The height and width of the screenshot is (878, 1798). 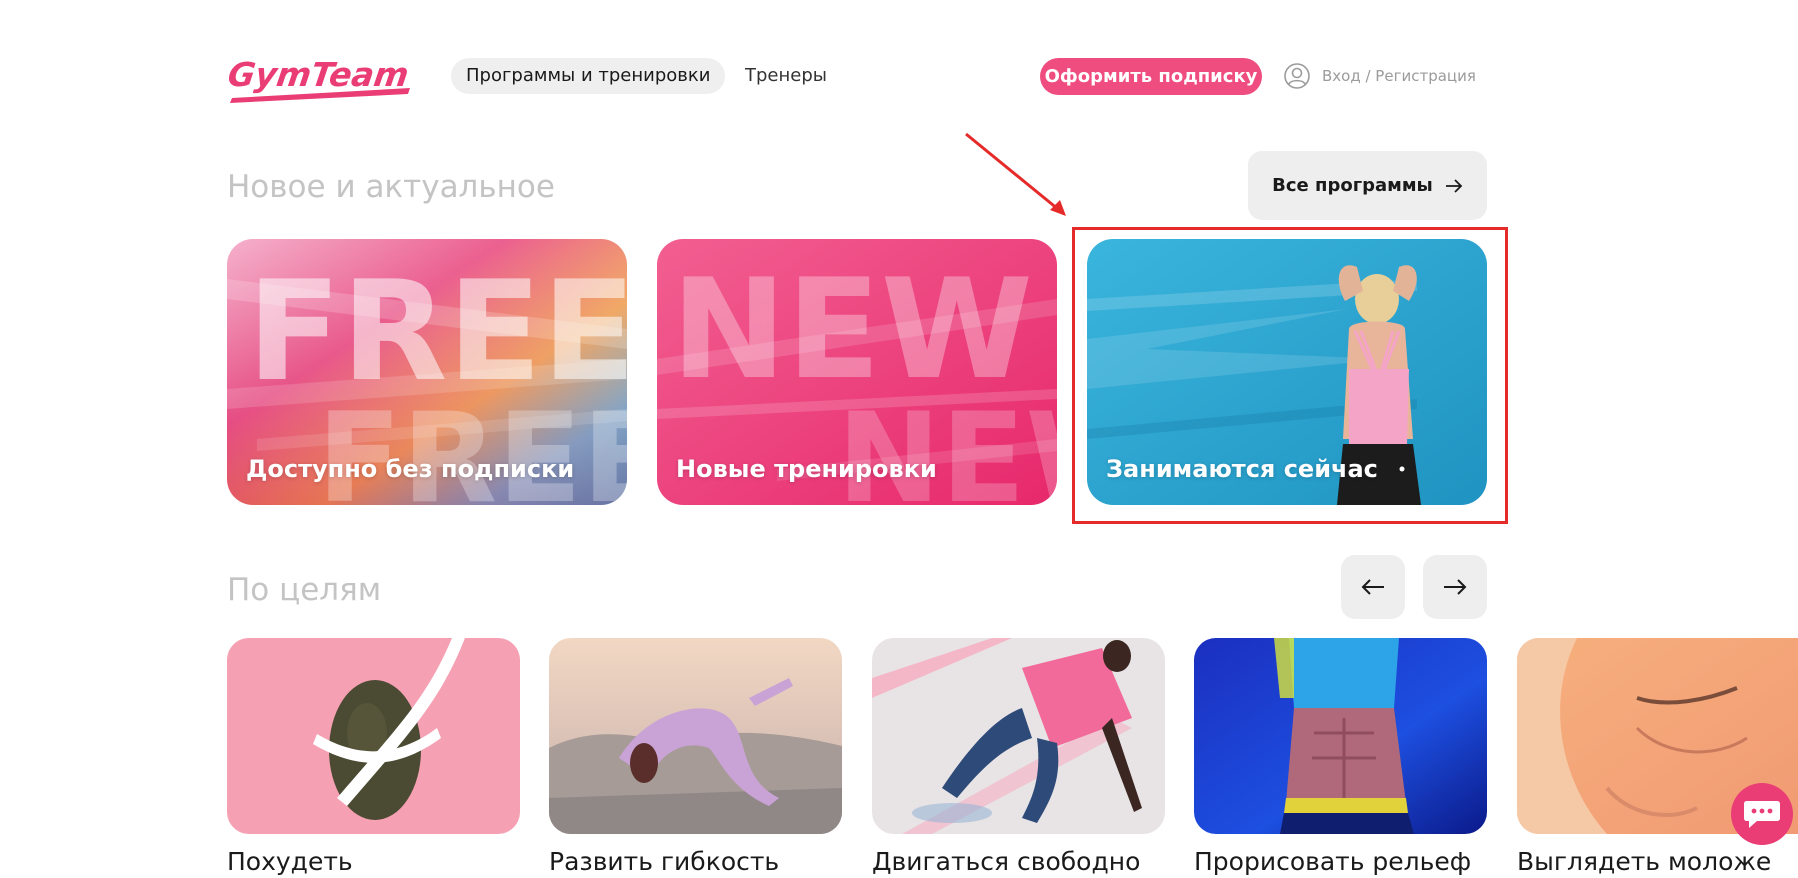 I want to click on goal-card-lose-weight, so click(x=373, y=736).